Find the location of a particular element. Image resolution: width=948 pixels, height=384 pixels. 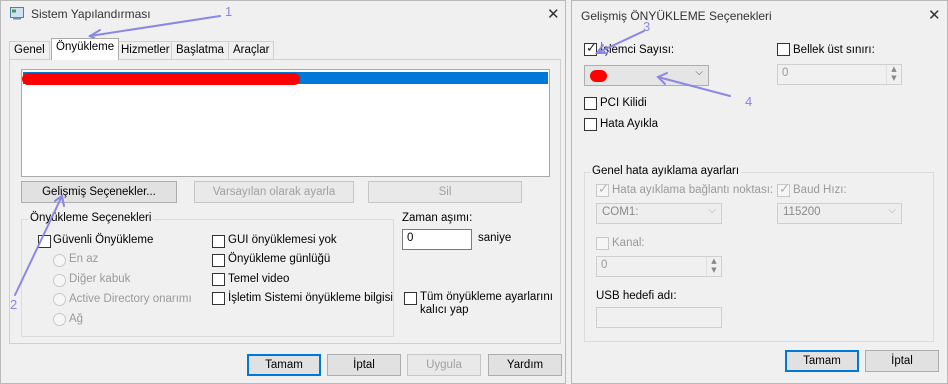

window-title: Gelişmiş ÖNYÜKLEME Seçenekleri is located at coordinates (676, 16).